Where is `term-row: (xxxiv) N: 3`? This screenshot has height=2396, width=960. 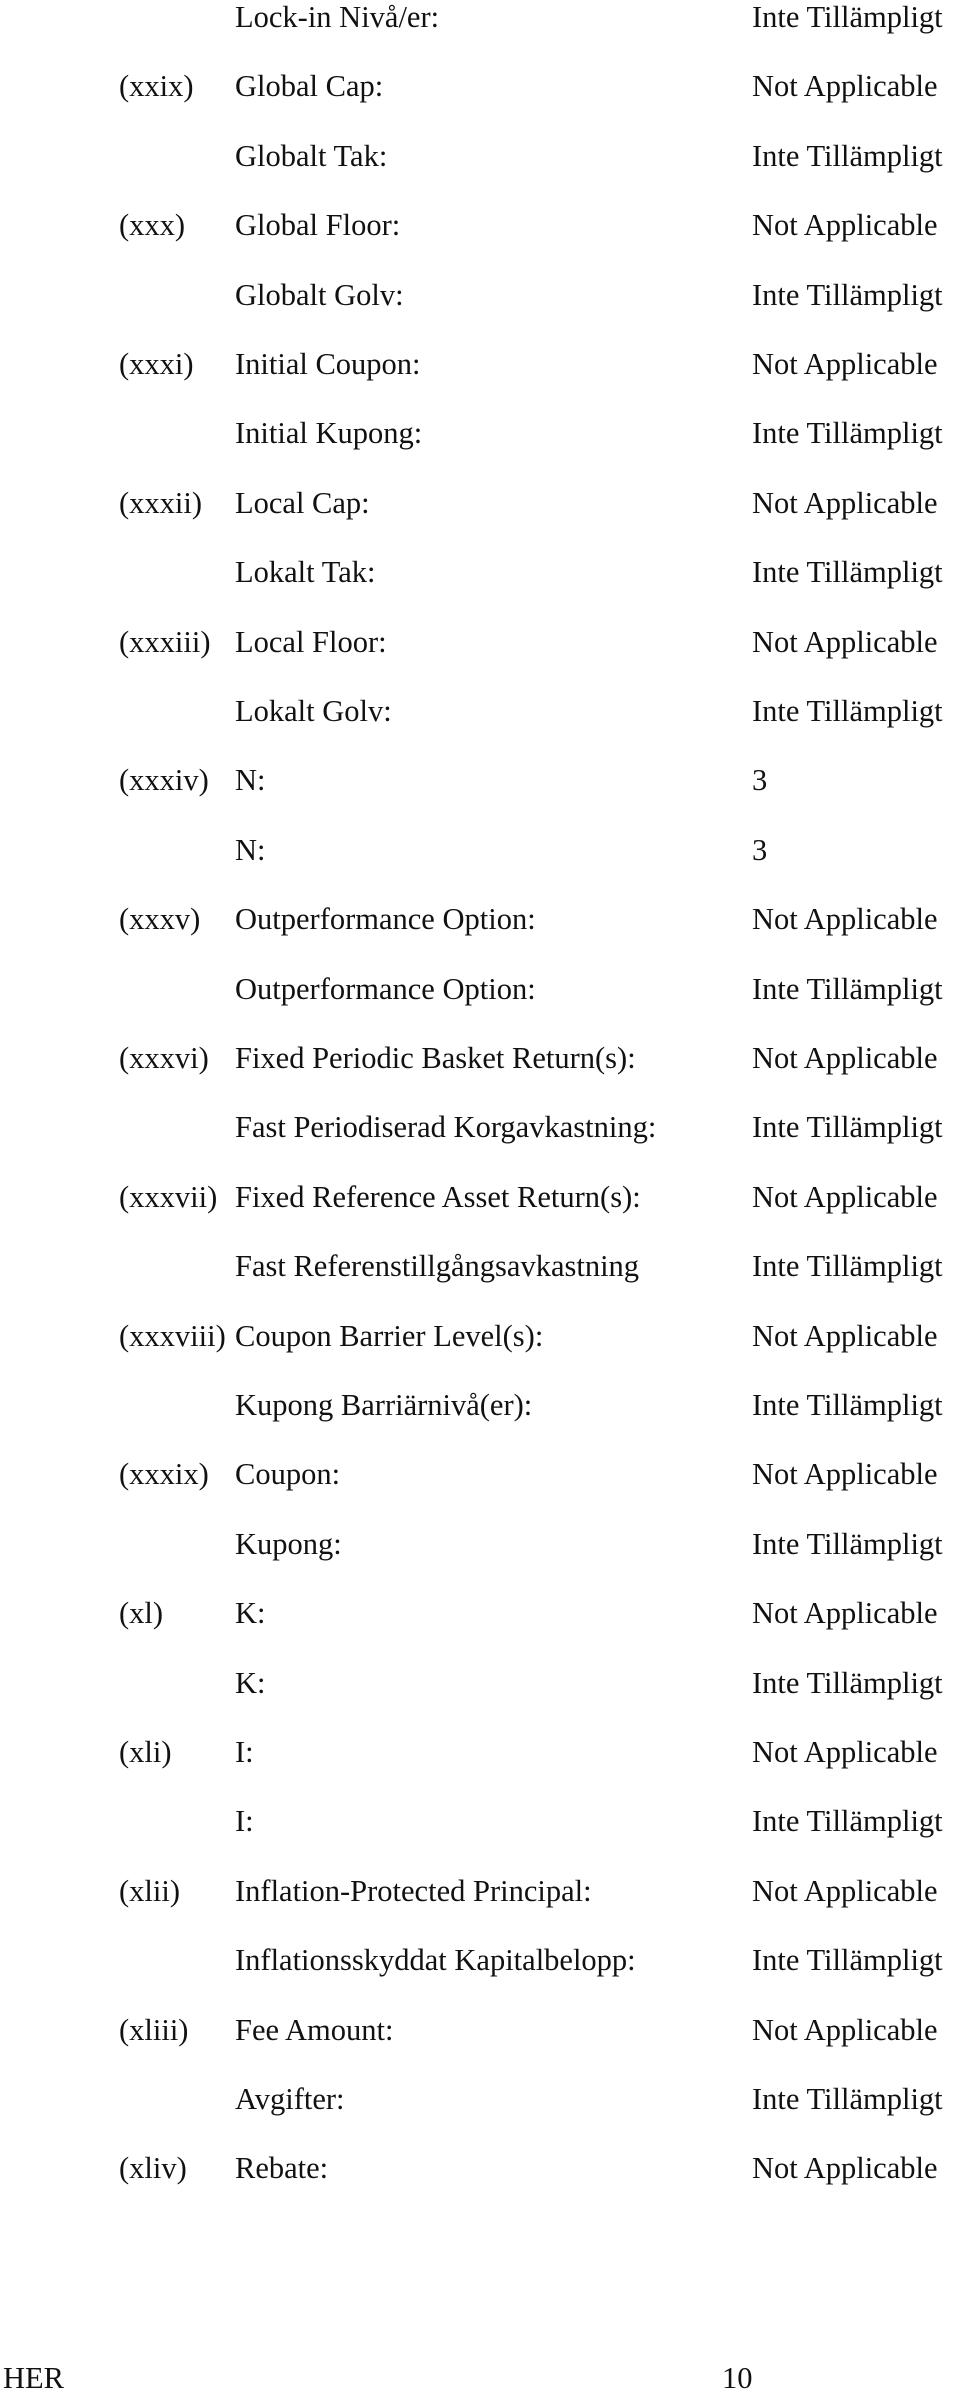 term-row: (xxxiv) N: 3 is located at coordinates (480, 780).